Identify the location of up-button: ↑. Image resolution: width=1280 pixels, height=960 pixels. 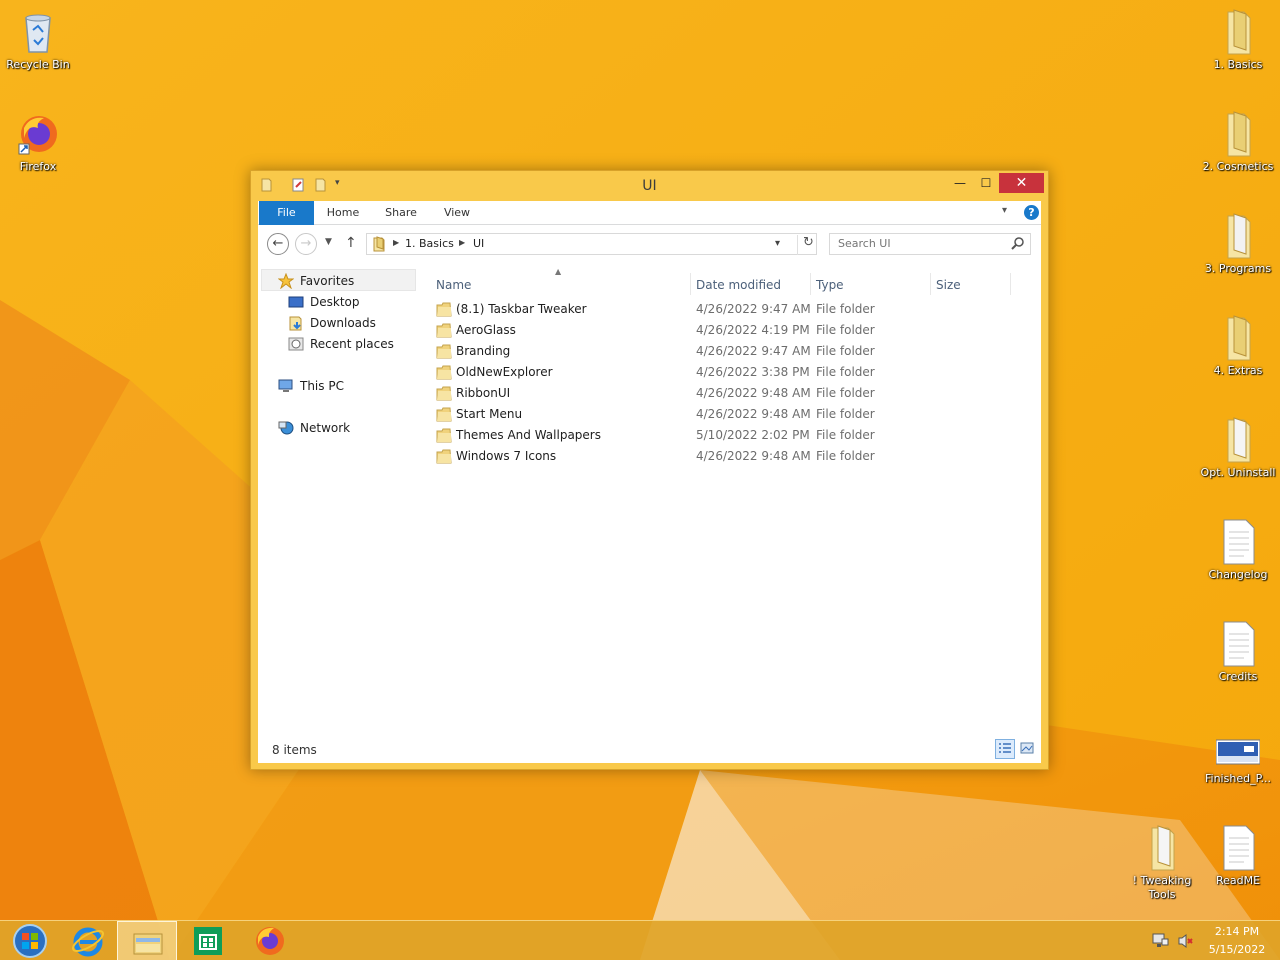
(351, 243).